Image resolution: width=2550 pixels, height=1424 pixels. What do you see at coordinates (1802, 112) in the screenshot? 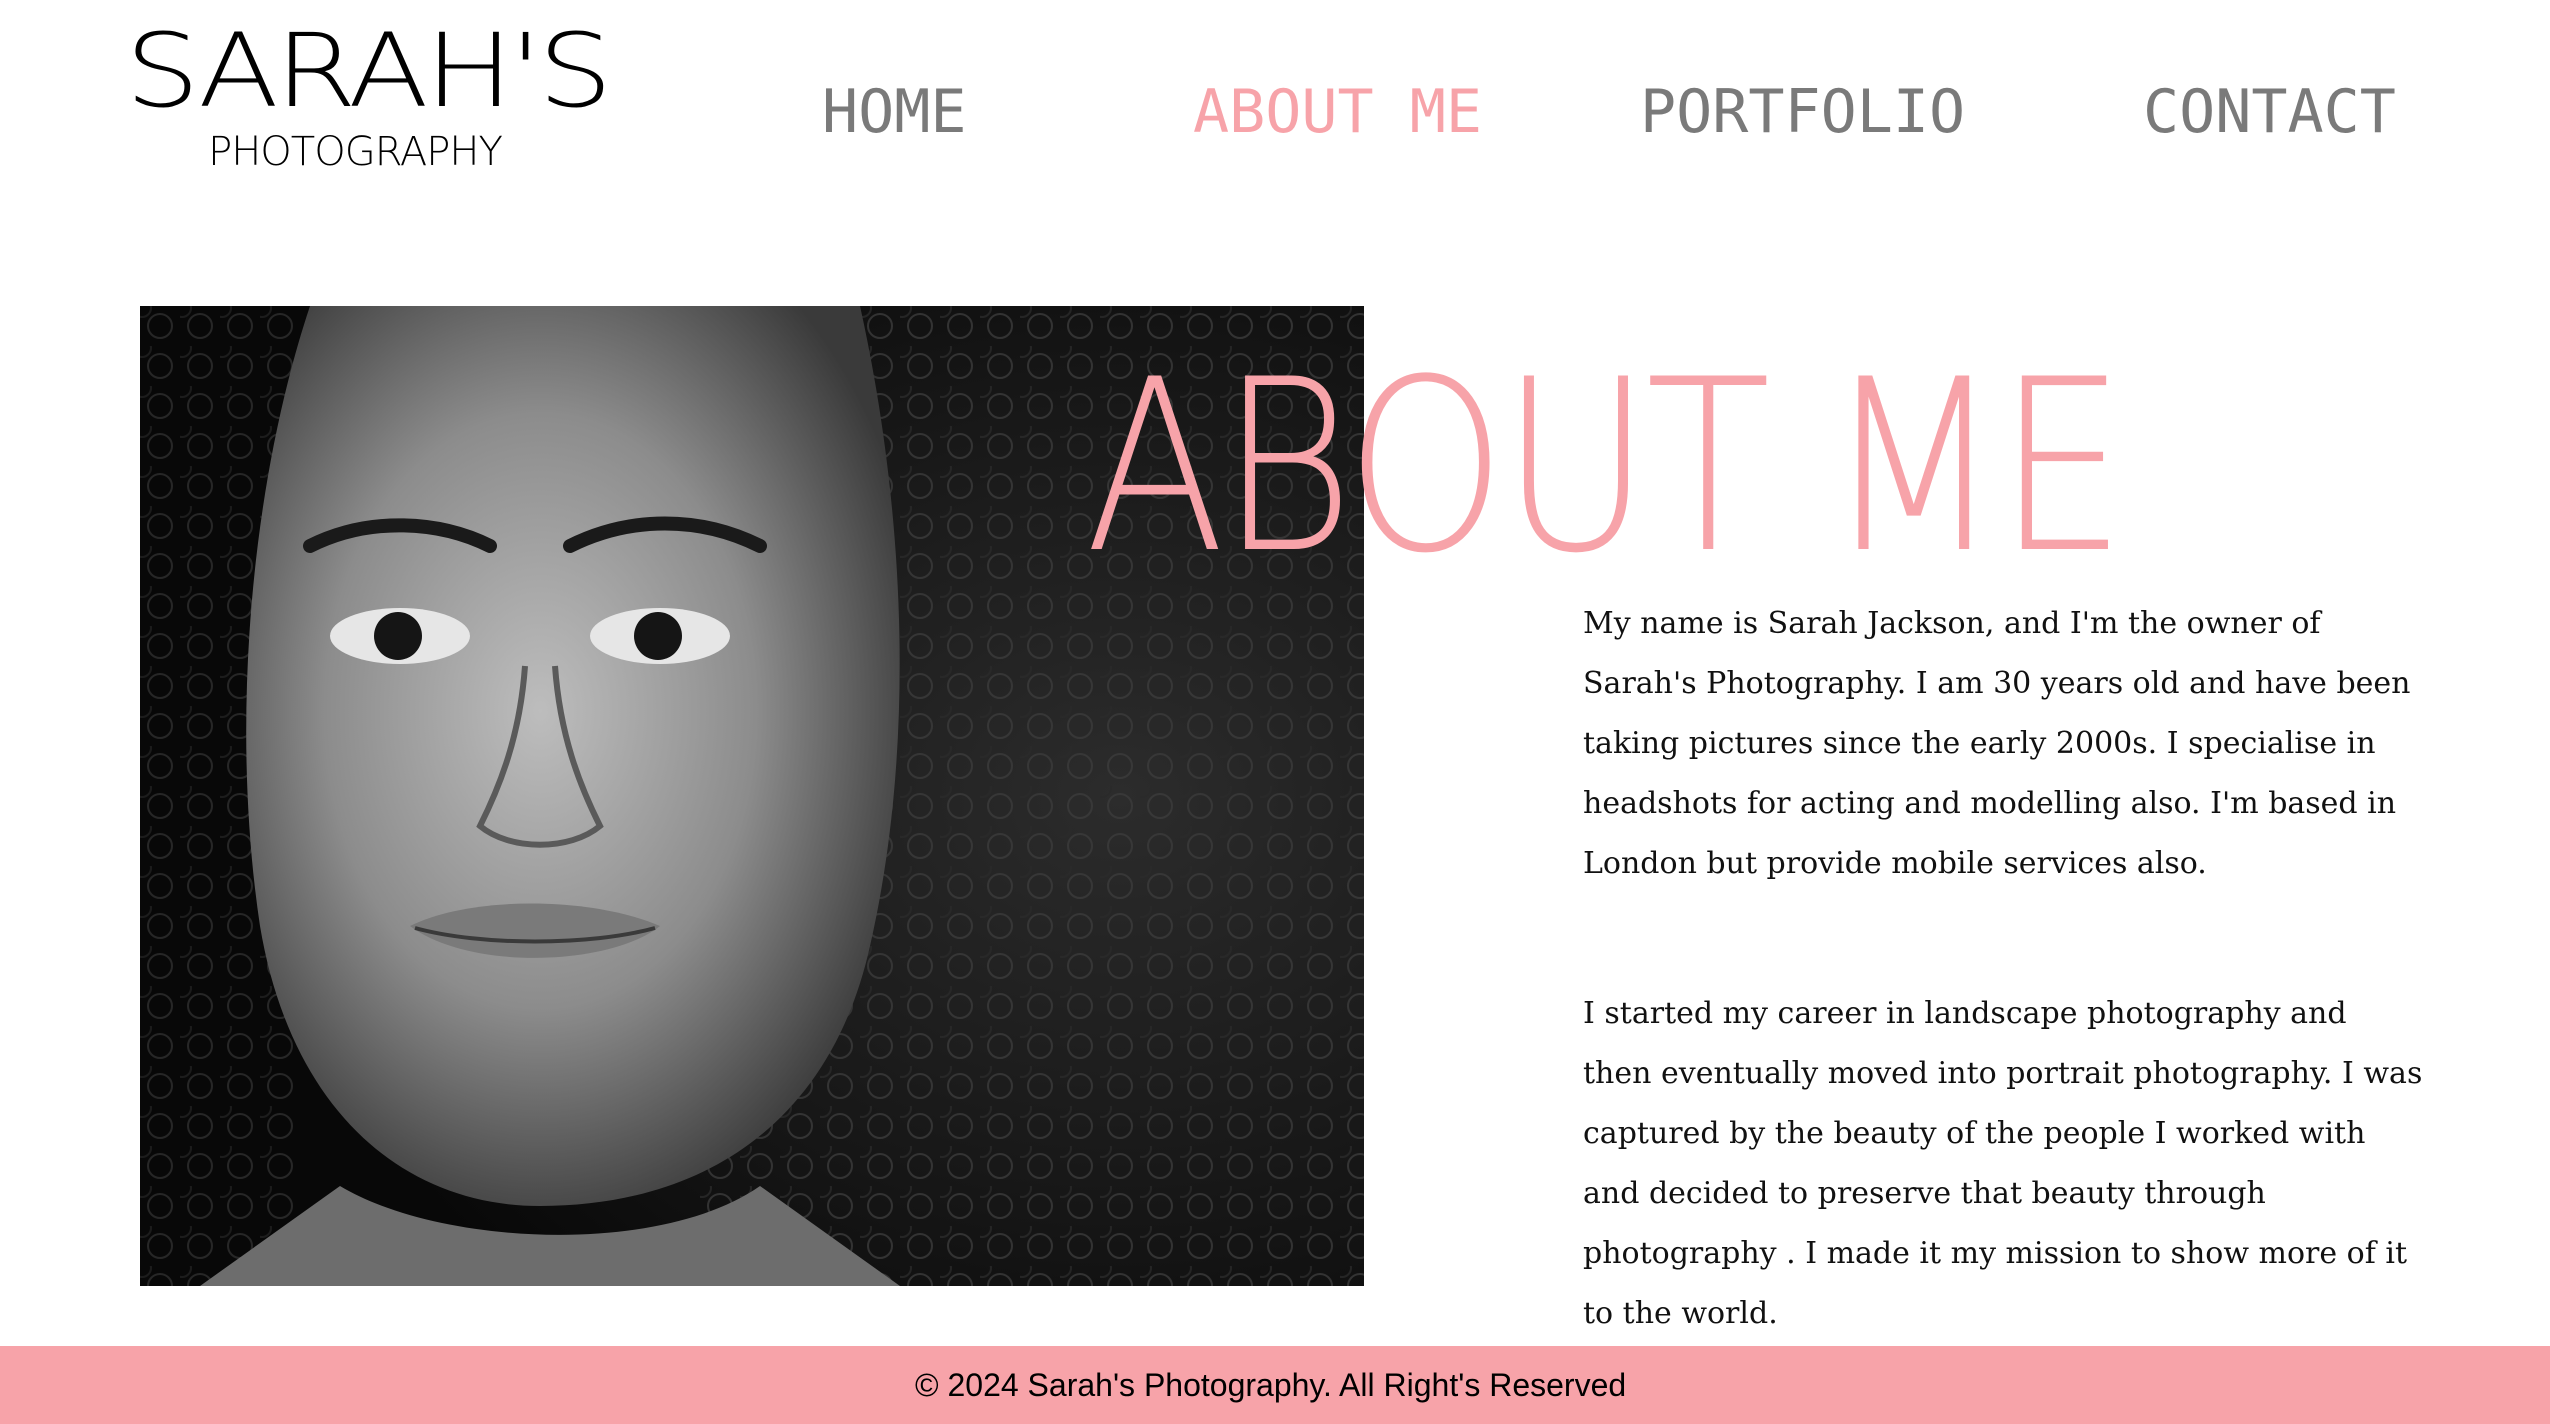
I see `nav-portfolio-link: PORTFOLIO` at bounding box center [1802, 112].